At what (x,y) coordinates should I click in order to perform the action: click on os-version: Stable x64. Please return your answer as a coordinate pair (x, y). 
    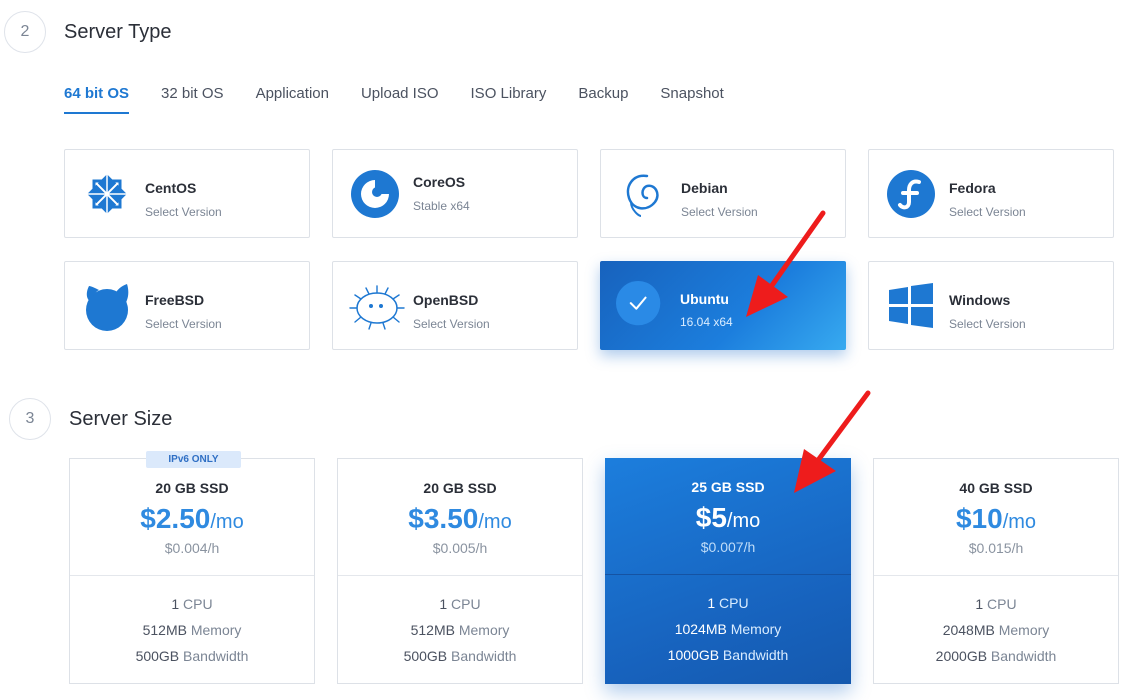
    Looking at the image, I should click on (441, 206).